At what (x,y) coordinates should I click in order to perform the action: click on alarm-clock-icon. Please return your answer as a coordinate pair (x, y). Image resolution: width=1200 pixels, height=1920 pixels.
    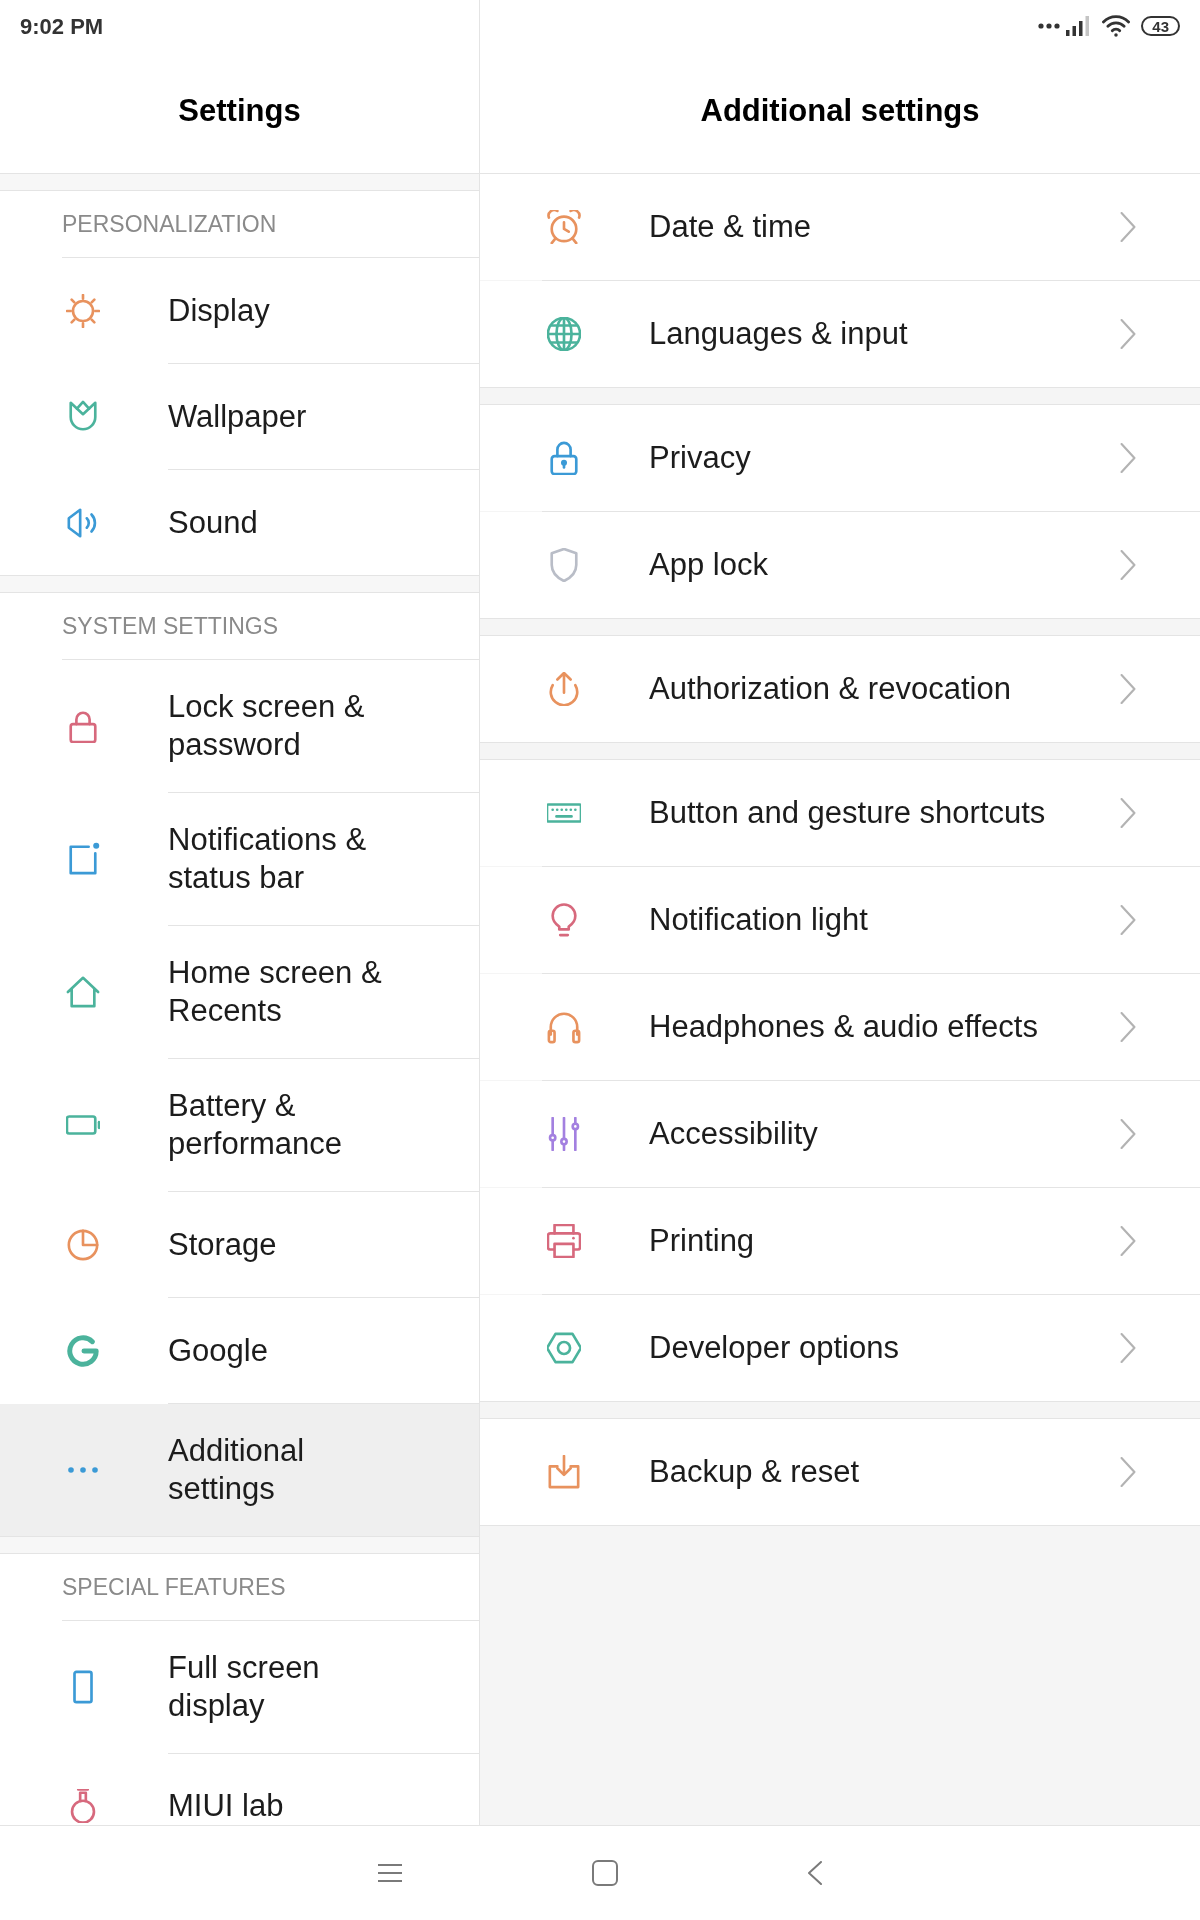
    Looking at the image, I should click on (564, 227).